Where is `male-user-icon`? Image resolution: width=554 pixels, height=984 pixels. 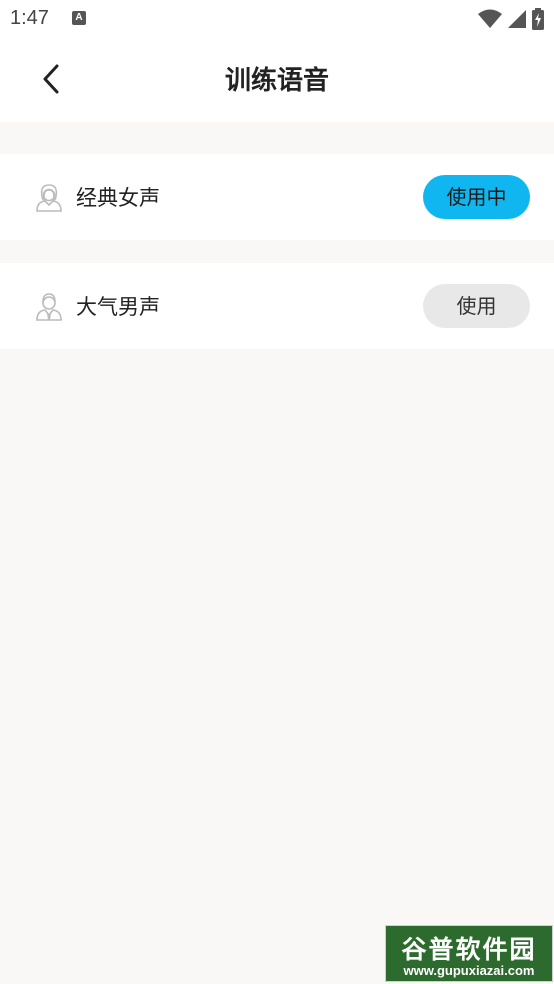
male-user-icon is located at coordinates (49, 307).